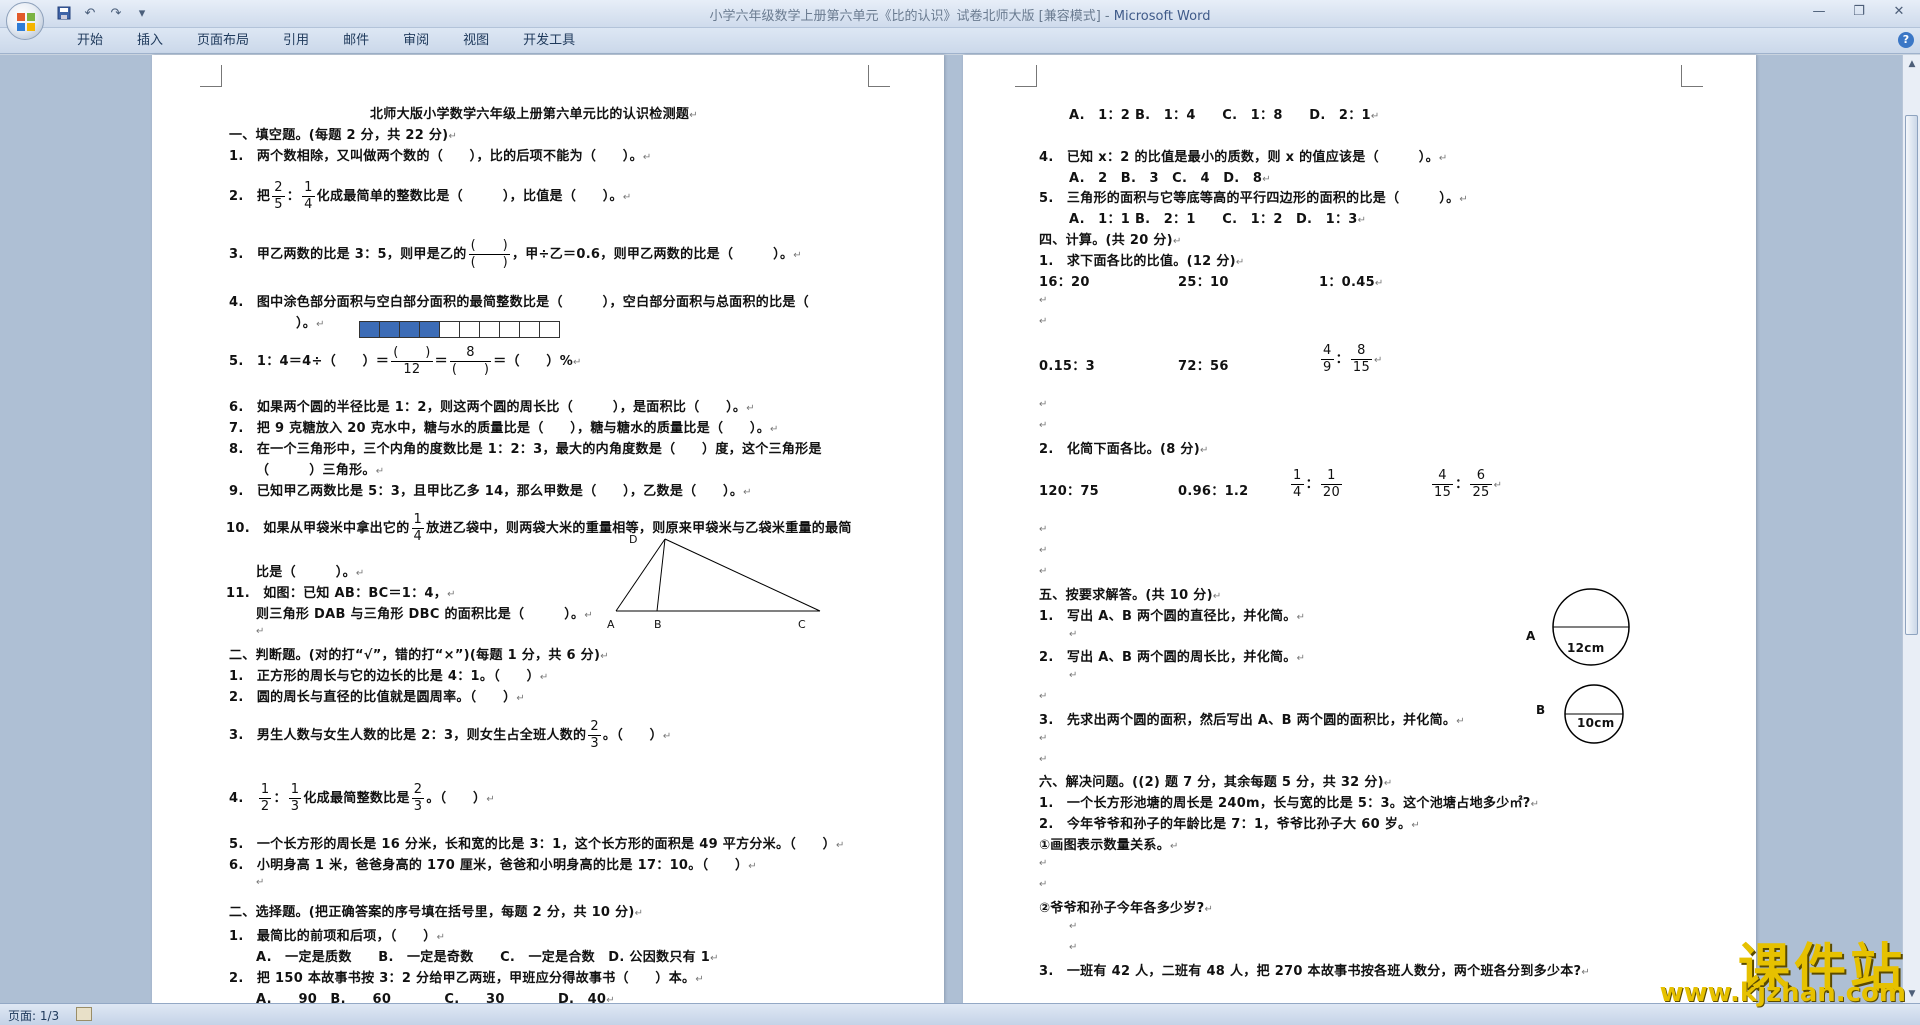 The height and width of the screenshot is (1025, 1920). Describe the element at coordinates (1064, 282) in the screenshot. I see `calc-item: 16：20` at that location.